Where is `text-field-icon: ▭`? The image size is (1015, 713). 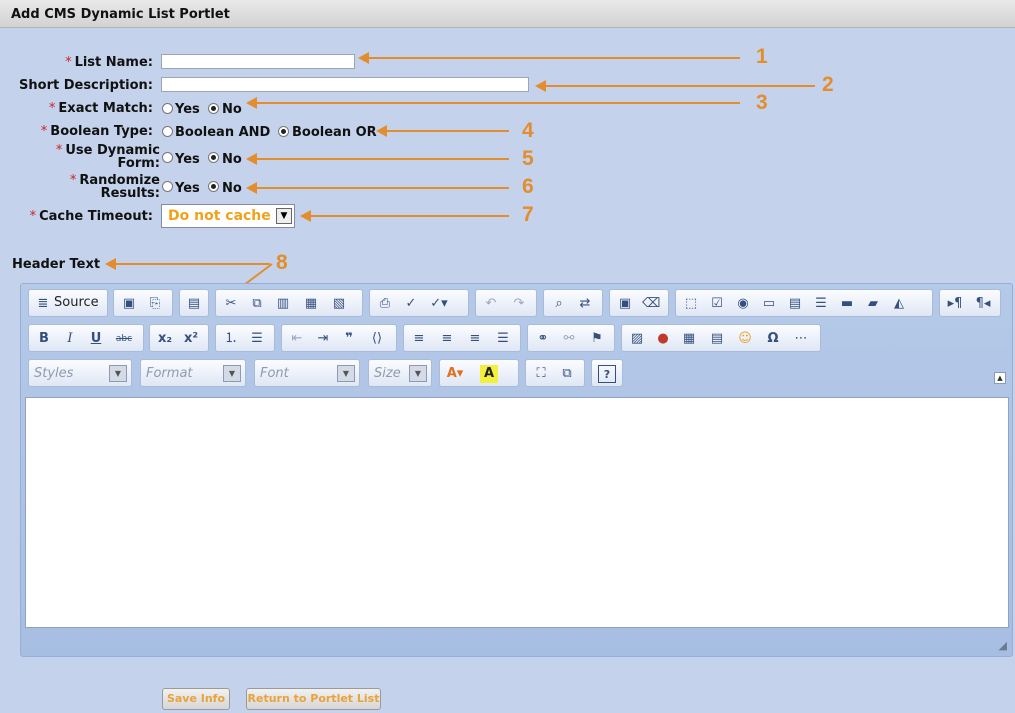
text-field-icon: ▭ is located at coordinates (769, 304).